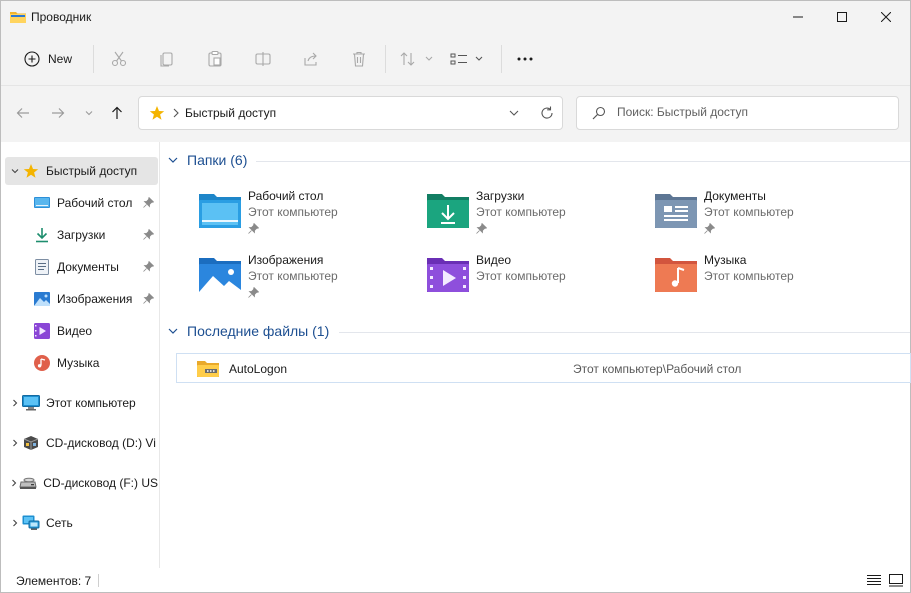 The image size is (911, 593). I want to click on folder-name: Видео, so click(494, 260).